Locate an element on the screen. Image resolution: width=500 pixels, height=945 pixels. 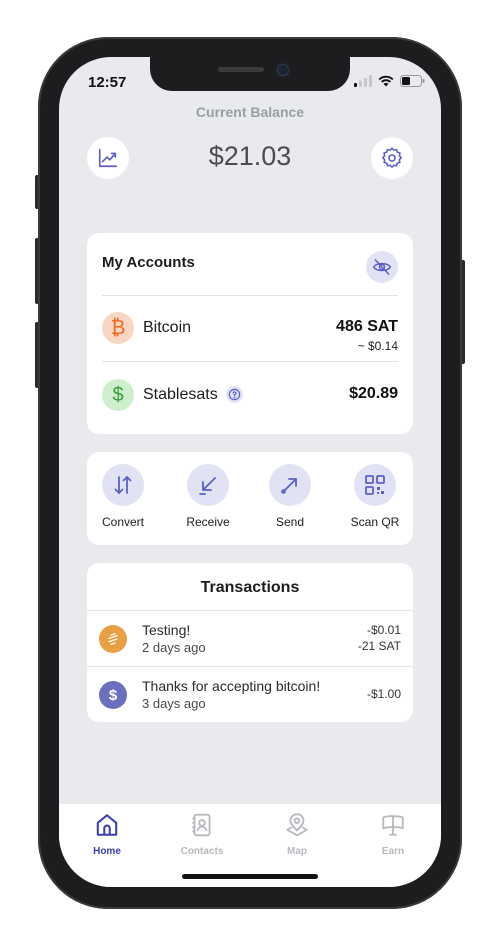
battery-icon is located at coordinates (412, 81).